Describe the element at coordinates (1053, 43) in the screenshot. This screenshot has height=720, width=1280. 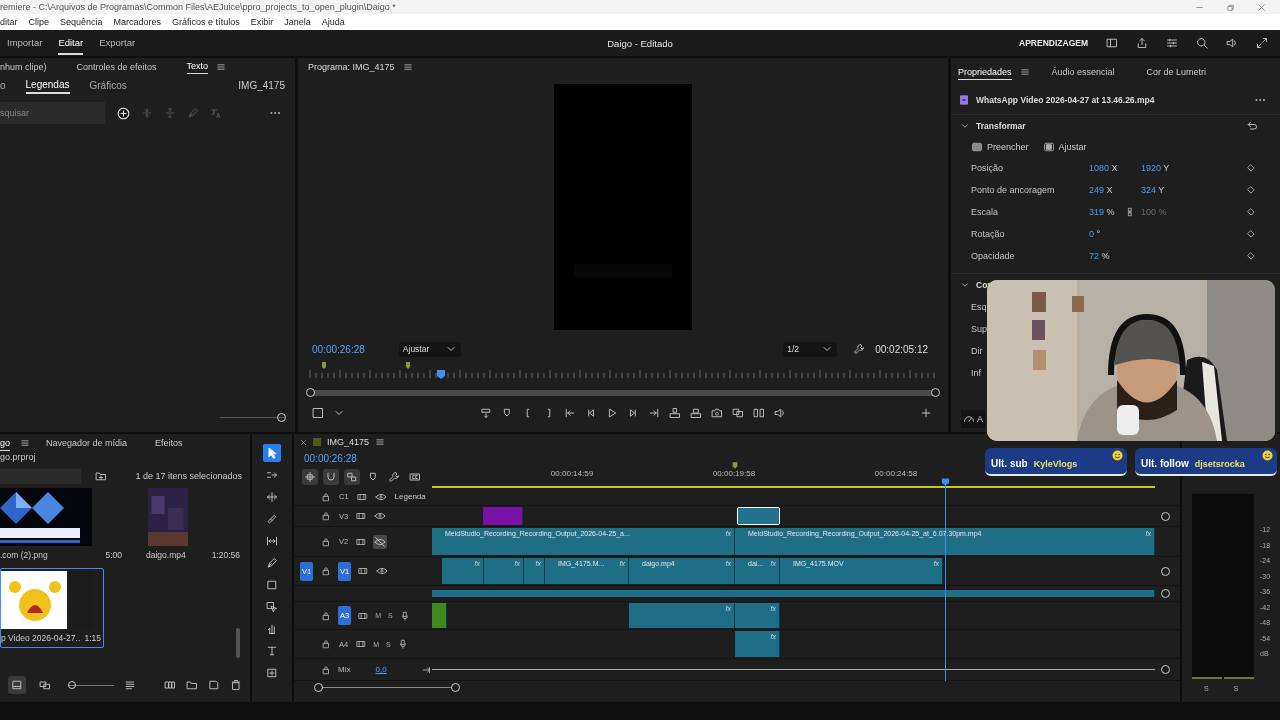
I see `workspace-button: APRENDIZAGEM` at that location.